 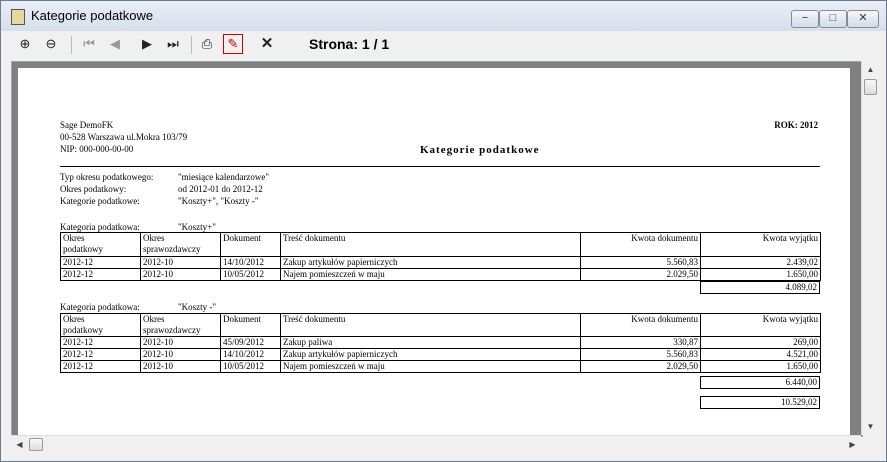 What do you see at coordinates (833, 19) in the screenshot?
I see `maximize-button: □` at bounding box center [833, 19].